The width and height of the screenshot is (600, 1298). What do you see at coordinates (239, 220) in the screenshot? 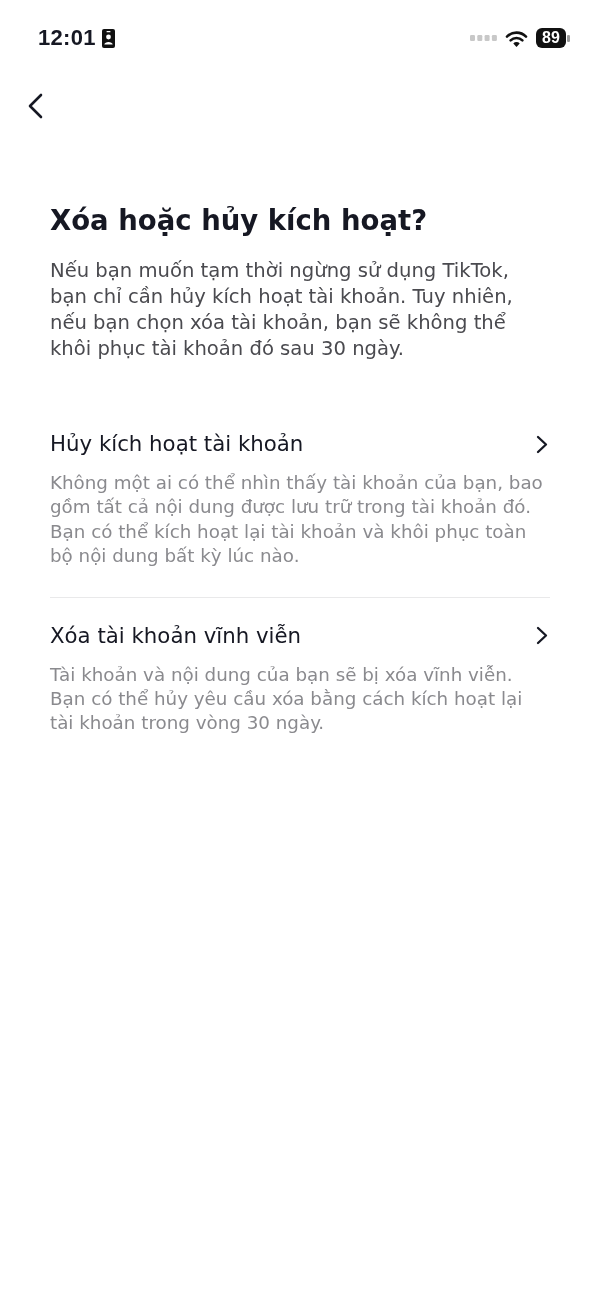
I see `page-title: Xóa hoặc hủy kích hoạt?` at bounding box center [239, 220].